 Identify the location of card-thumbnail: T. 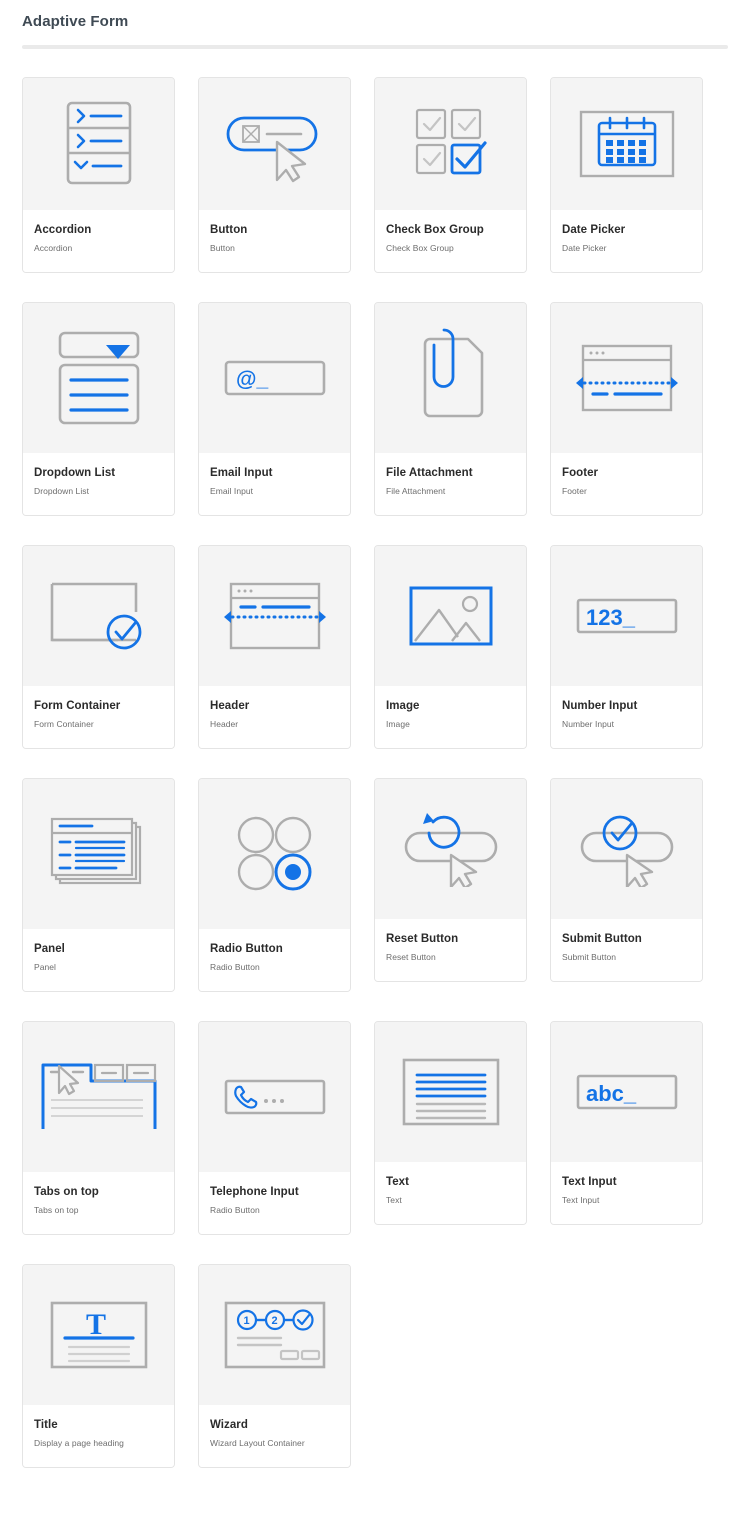
(98, 1335).